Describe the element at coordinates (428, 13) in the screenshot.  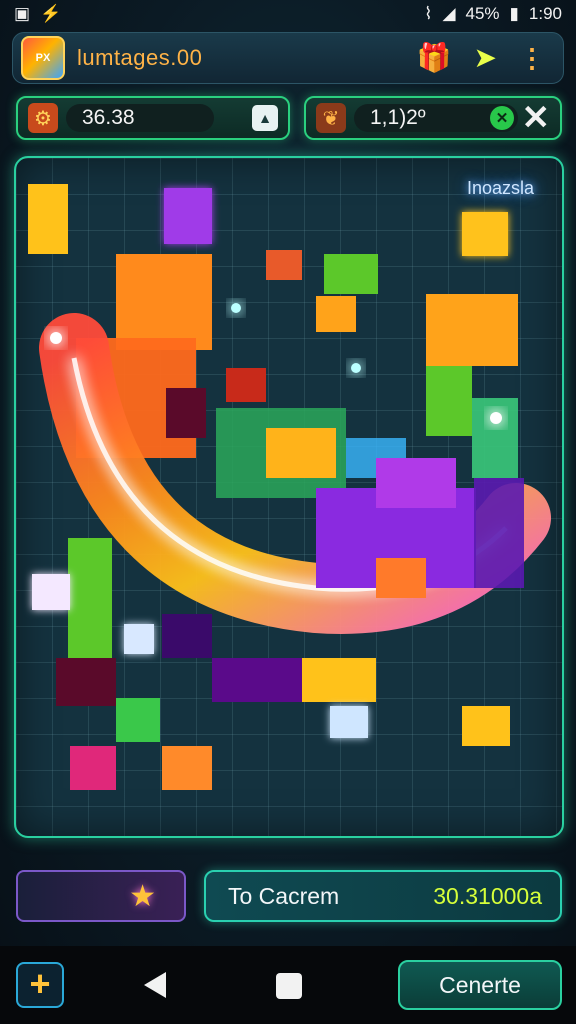
I see `no-wifi-icon: ⌇` at that location.